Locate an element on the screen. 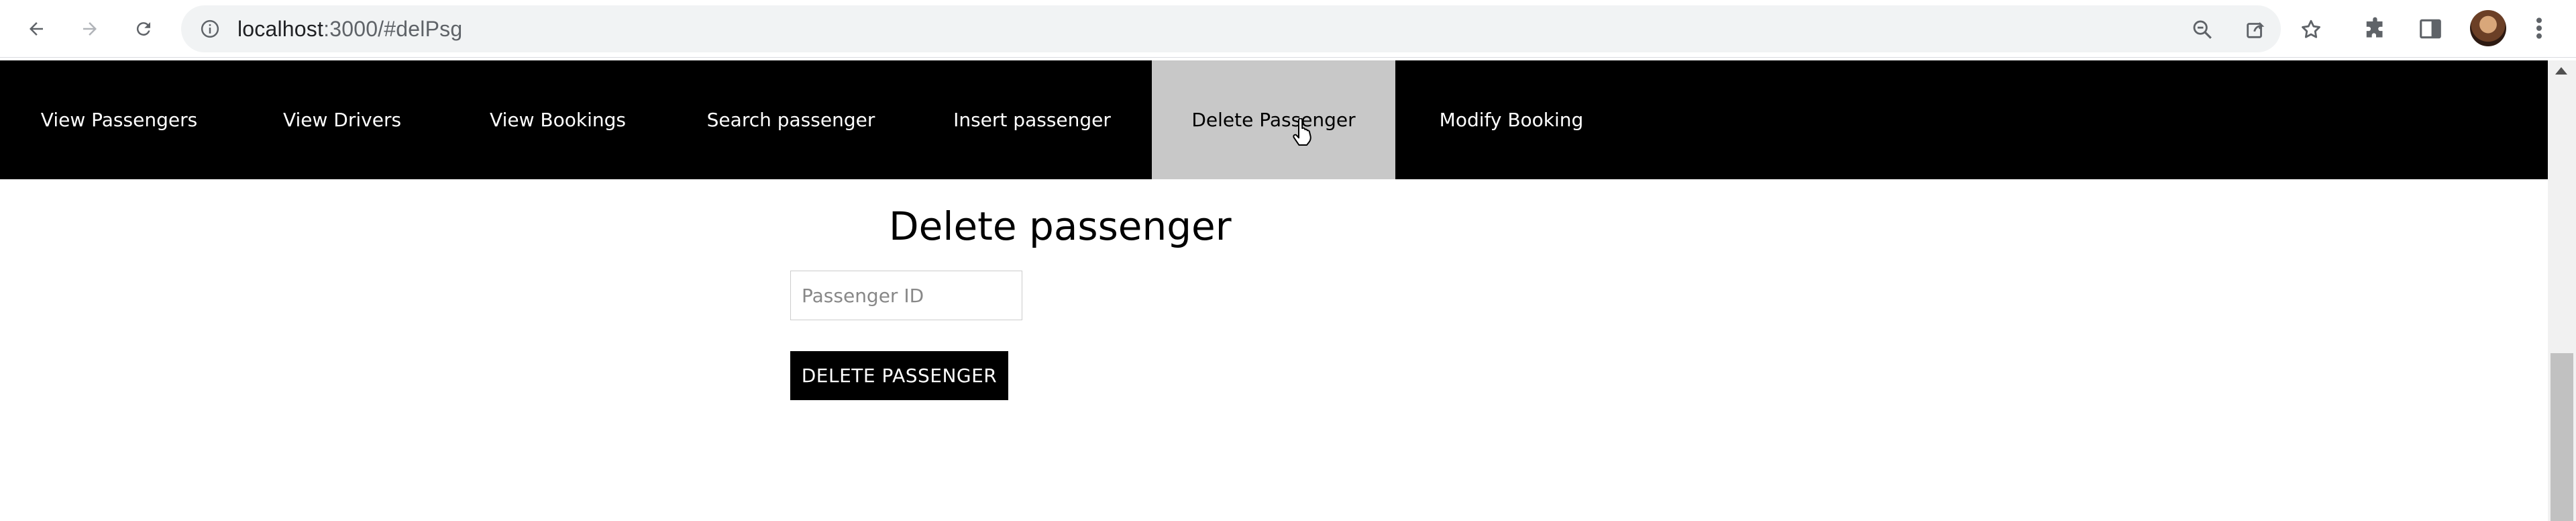 This screenshot has width=2576, height=521. nav-item-insert-passenger: Insert passenger is located at coordinates (1032, 119).